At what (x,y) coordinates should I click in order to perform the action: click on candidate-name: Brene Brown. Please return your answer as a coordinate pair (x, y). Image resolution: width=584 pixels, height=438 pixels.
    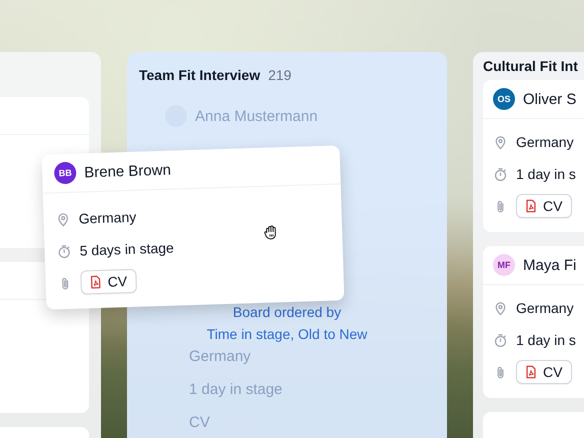
    Looking at the image, I should click on (128, 171).